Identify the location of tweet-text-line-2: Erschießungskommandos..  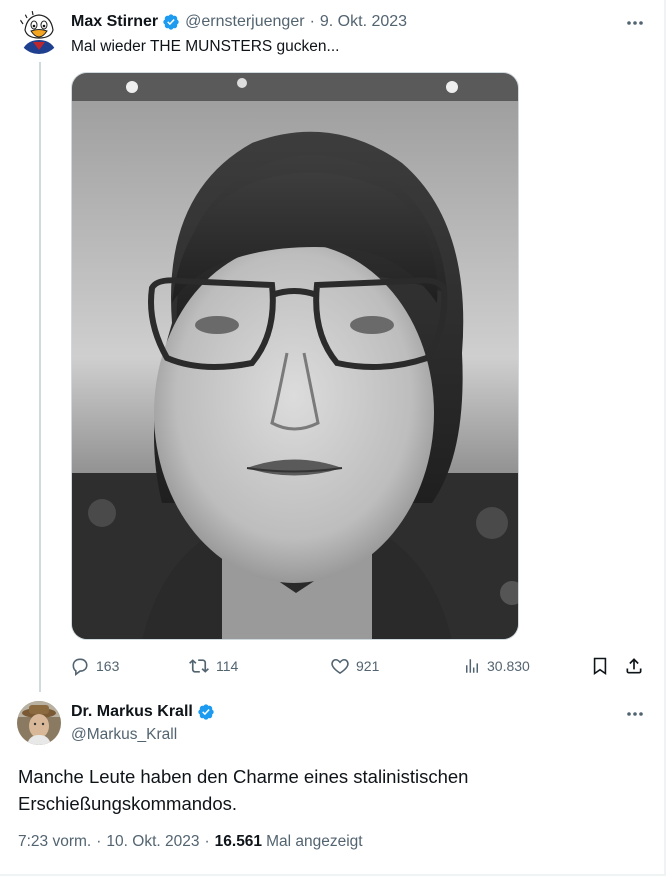
(128, 803).